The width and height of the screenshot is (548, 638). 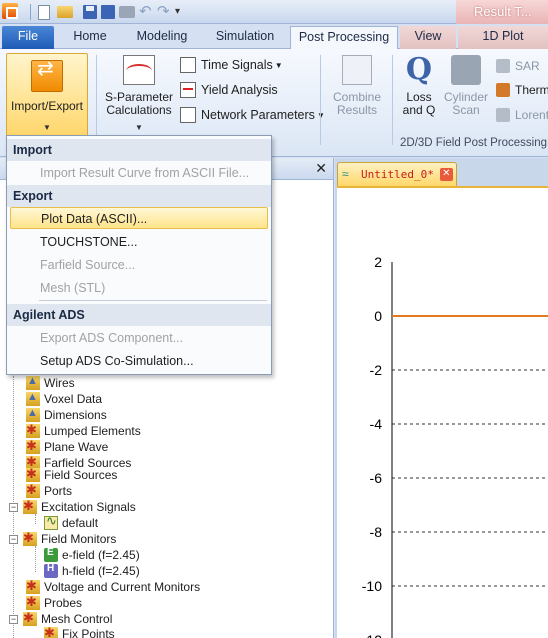 I want to click on tree-item-label: Voxel Data, so click(x=73, y=399).